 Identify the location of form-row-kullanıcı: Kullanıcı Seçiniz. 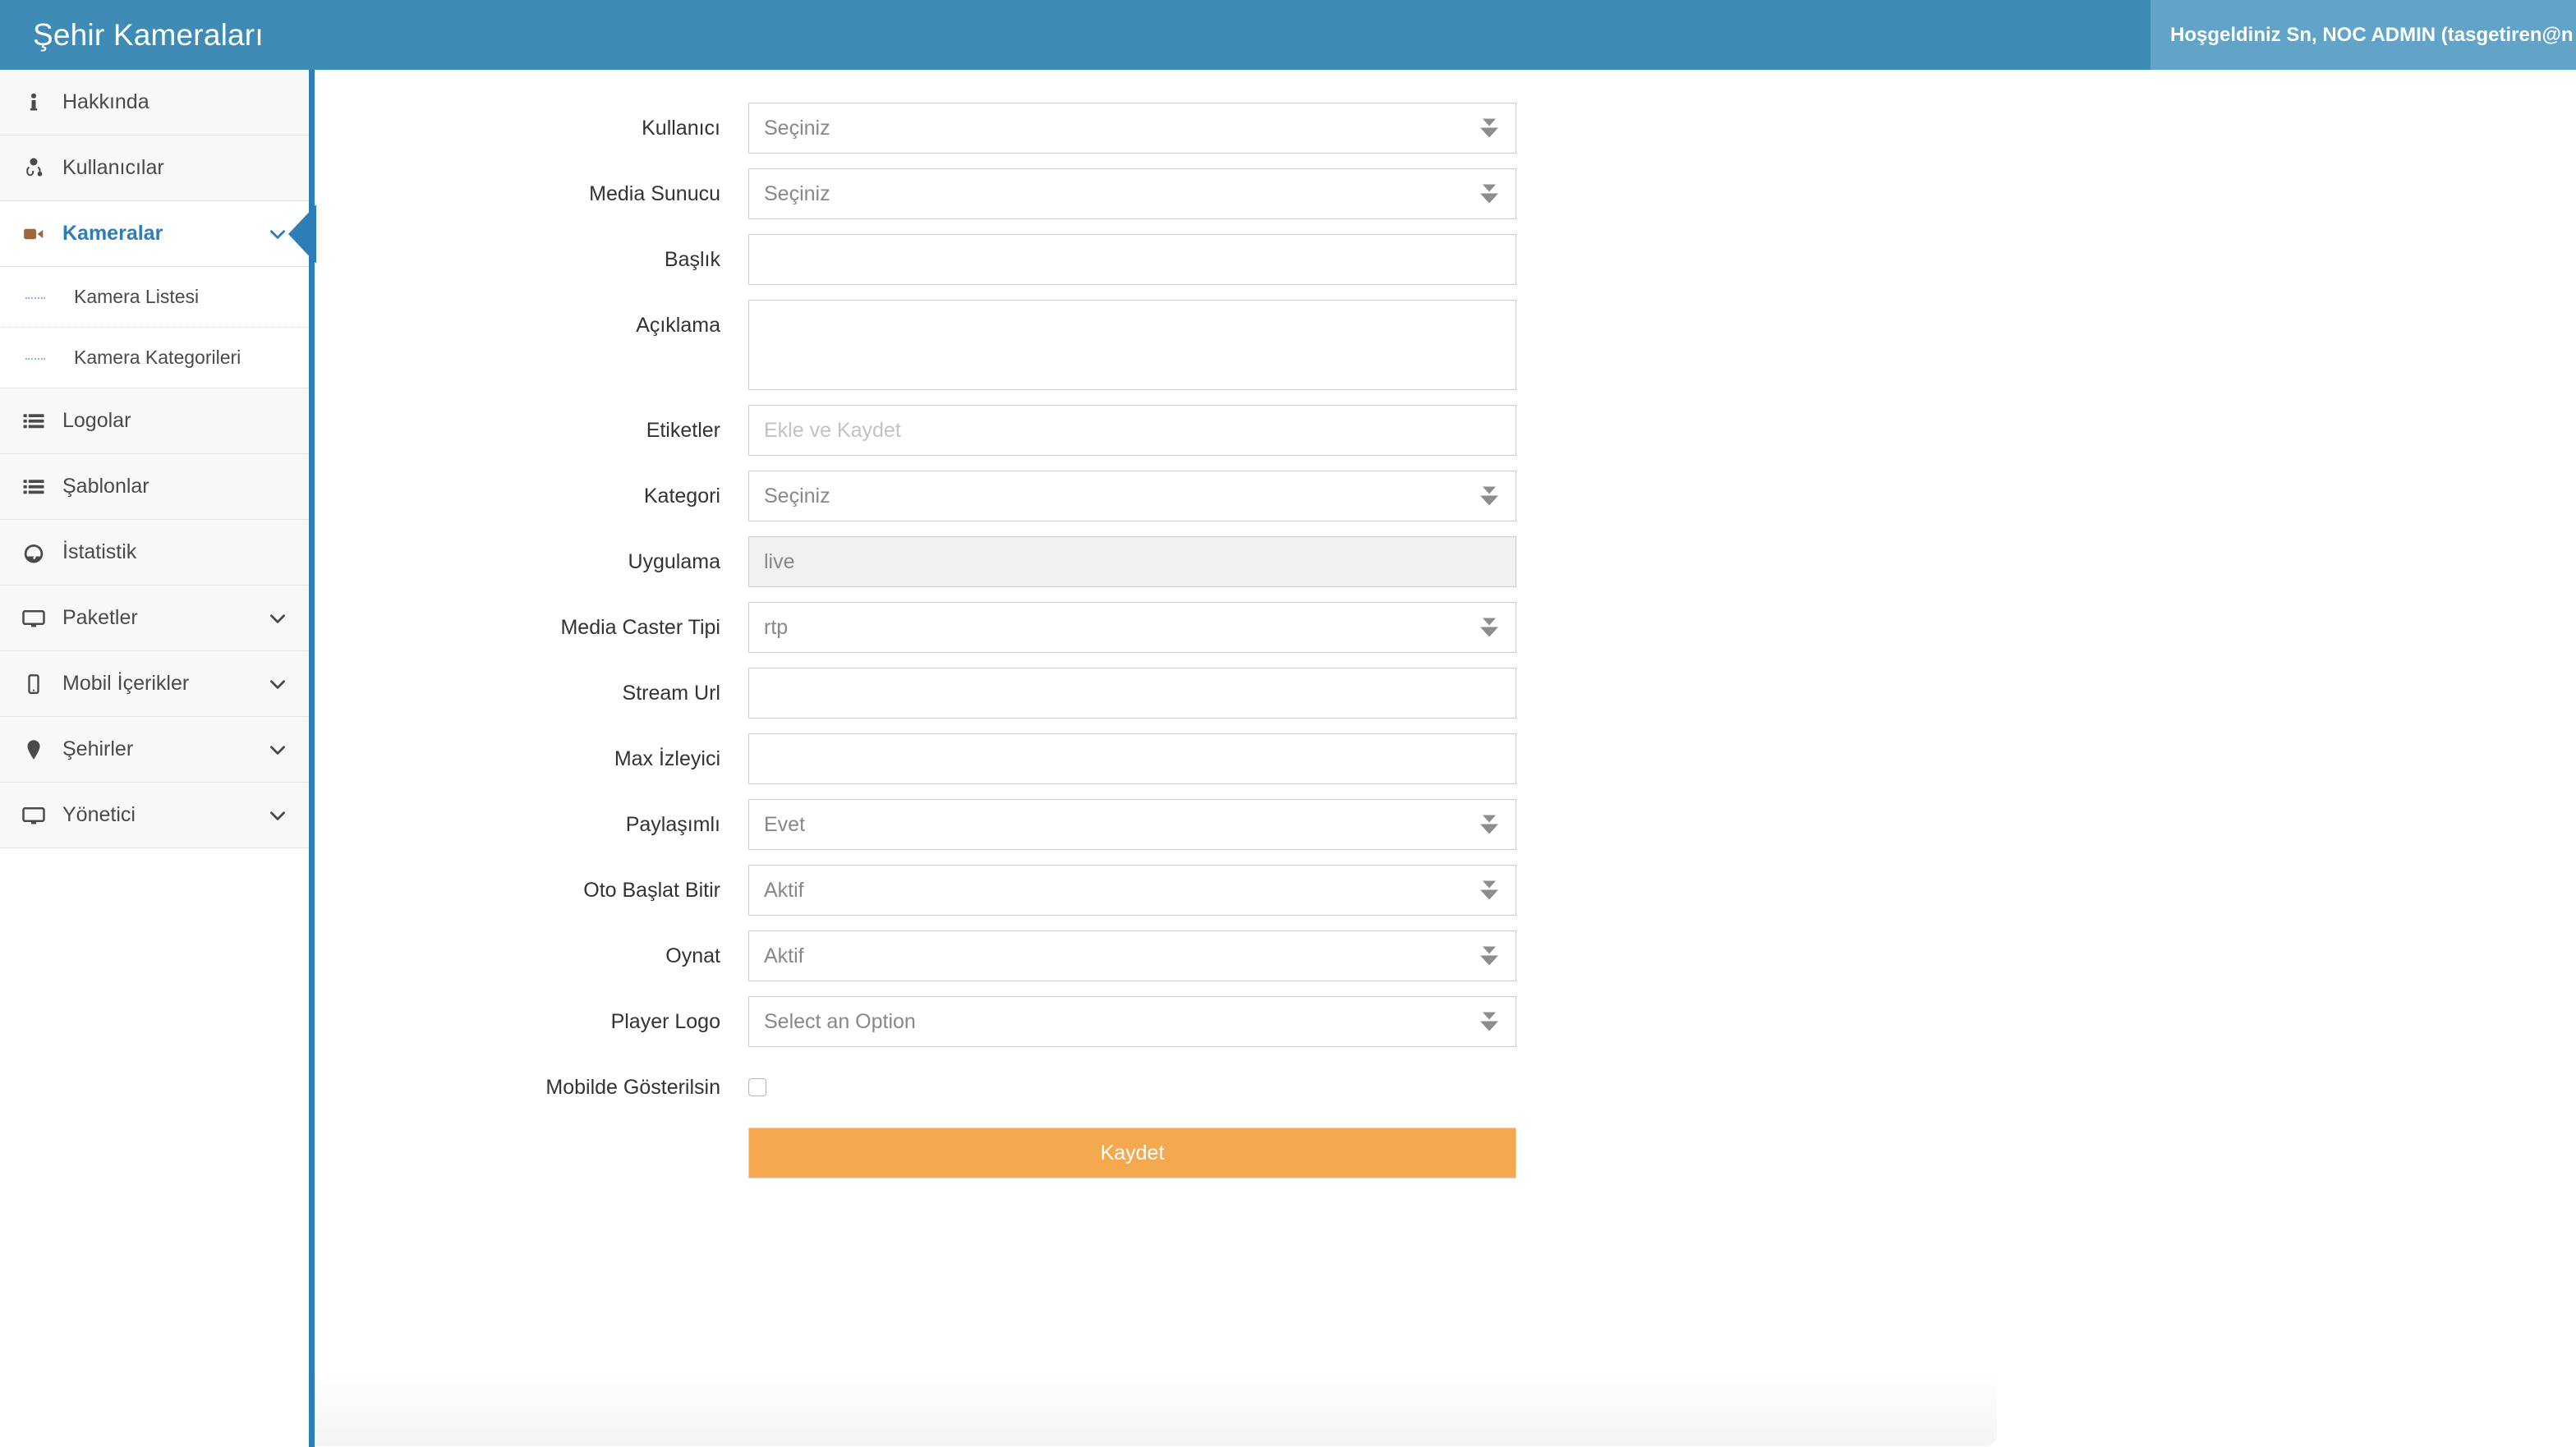
(1444, 128).